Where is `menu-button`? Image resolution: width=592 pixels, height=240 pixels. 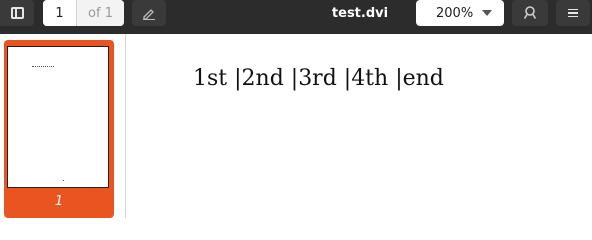
menu-button is located at coordinates (573, 13).